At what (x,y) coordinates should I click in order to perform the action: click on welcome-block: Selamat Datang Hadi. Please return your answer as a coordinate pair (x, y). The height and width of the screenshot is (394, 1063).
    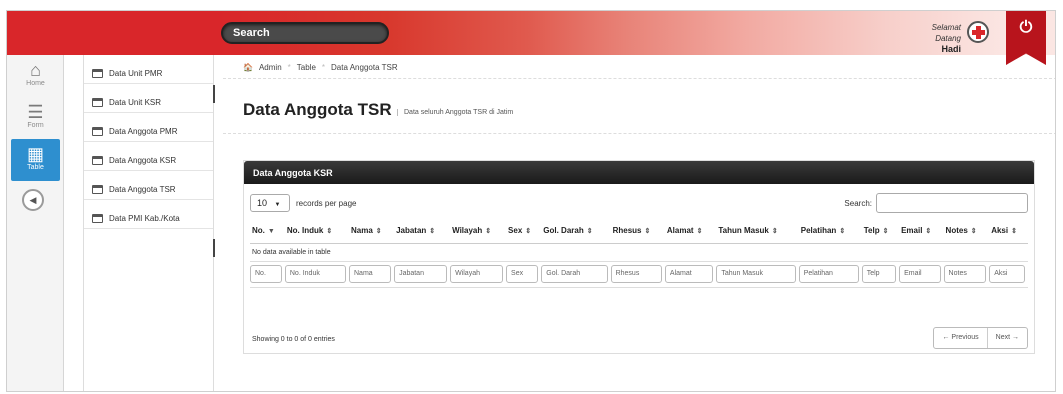
    Looking at the image, I should click on (934, 38).